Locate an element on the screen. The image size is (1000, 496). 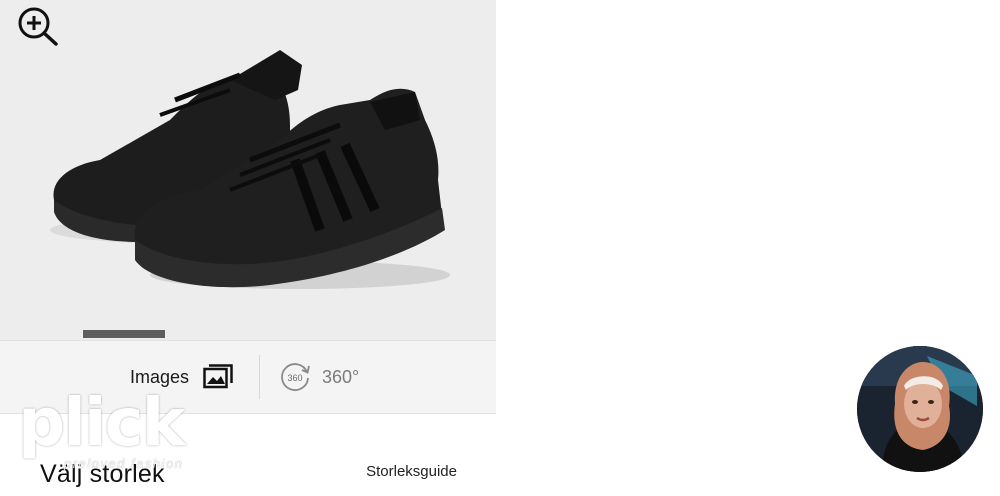
svg-text: 360 is located at coordinates (294, 378).